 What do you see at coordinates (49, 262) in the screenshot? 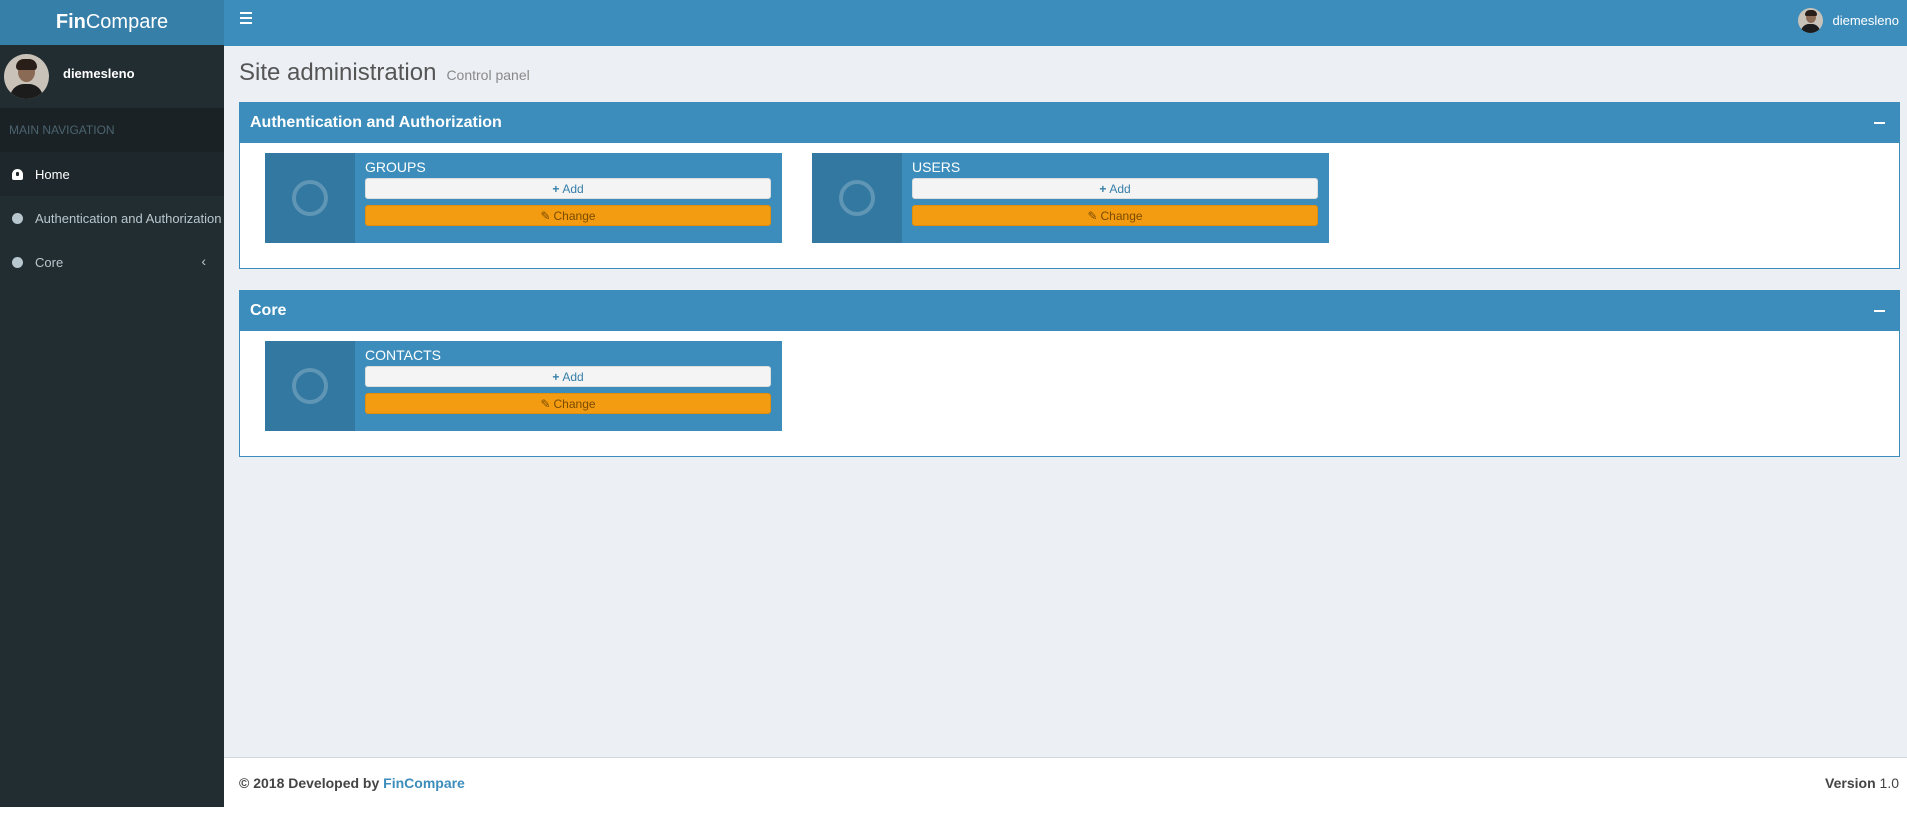
I see `sidebar-item-label: Core` at bounding box center [49, 262].